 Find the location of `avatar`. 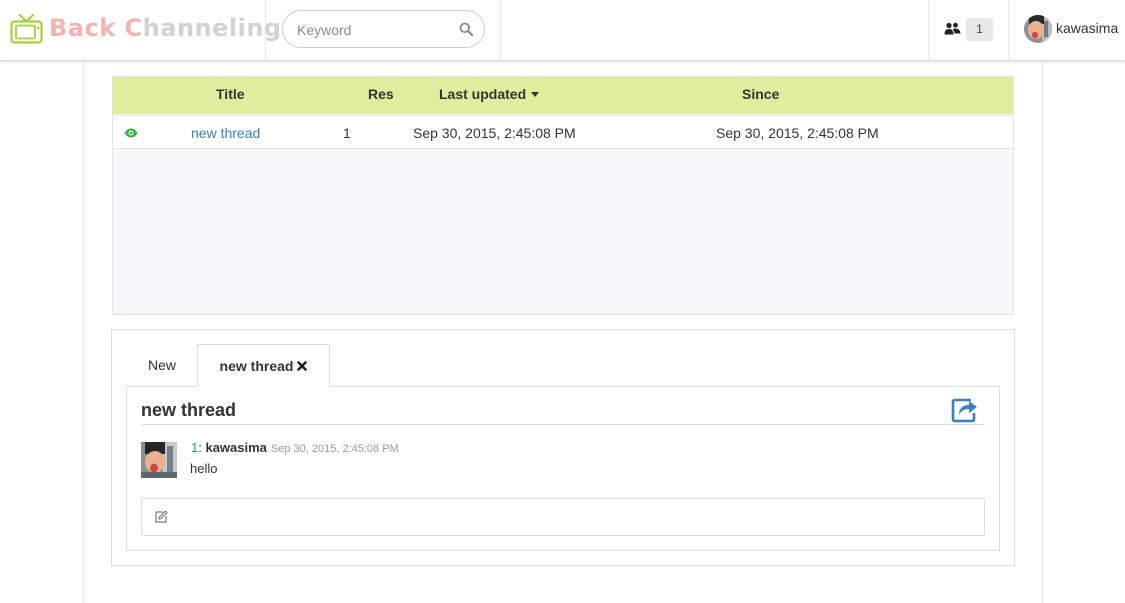

avatar is located at coordinates (1038, 29).